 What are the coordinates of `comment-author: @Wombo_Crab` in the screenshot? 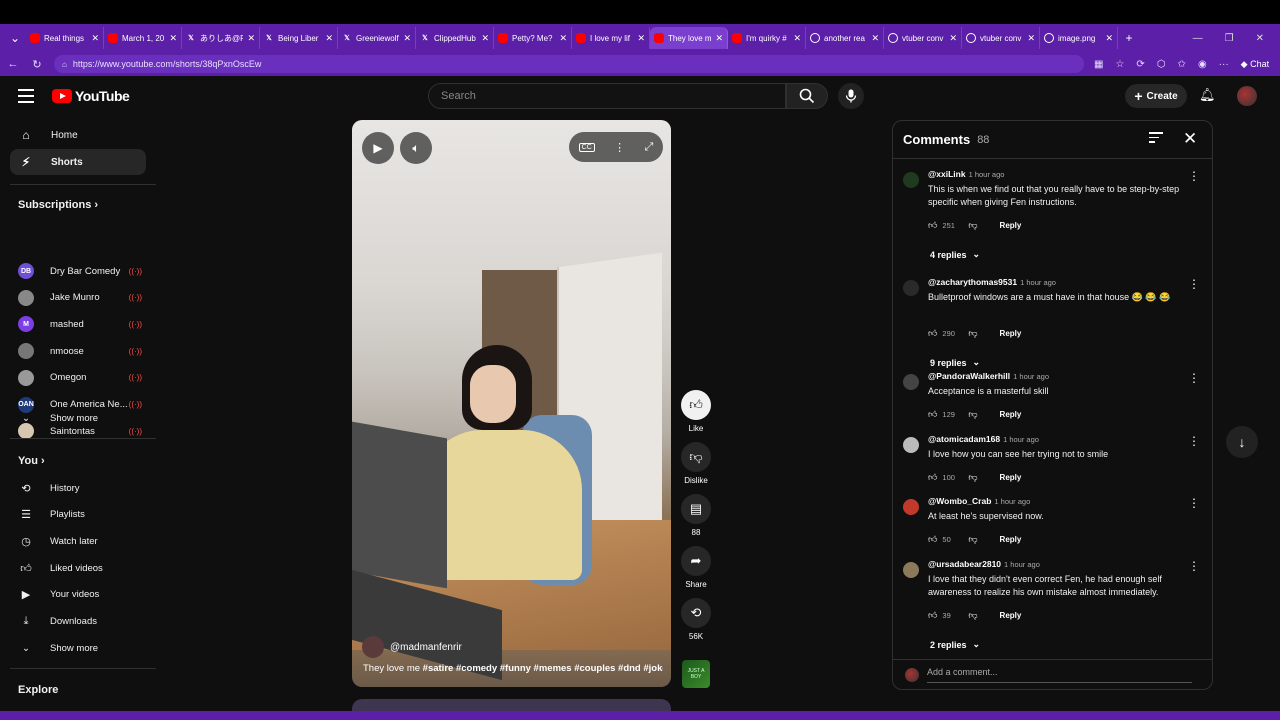 It's located at (959, 501).